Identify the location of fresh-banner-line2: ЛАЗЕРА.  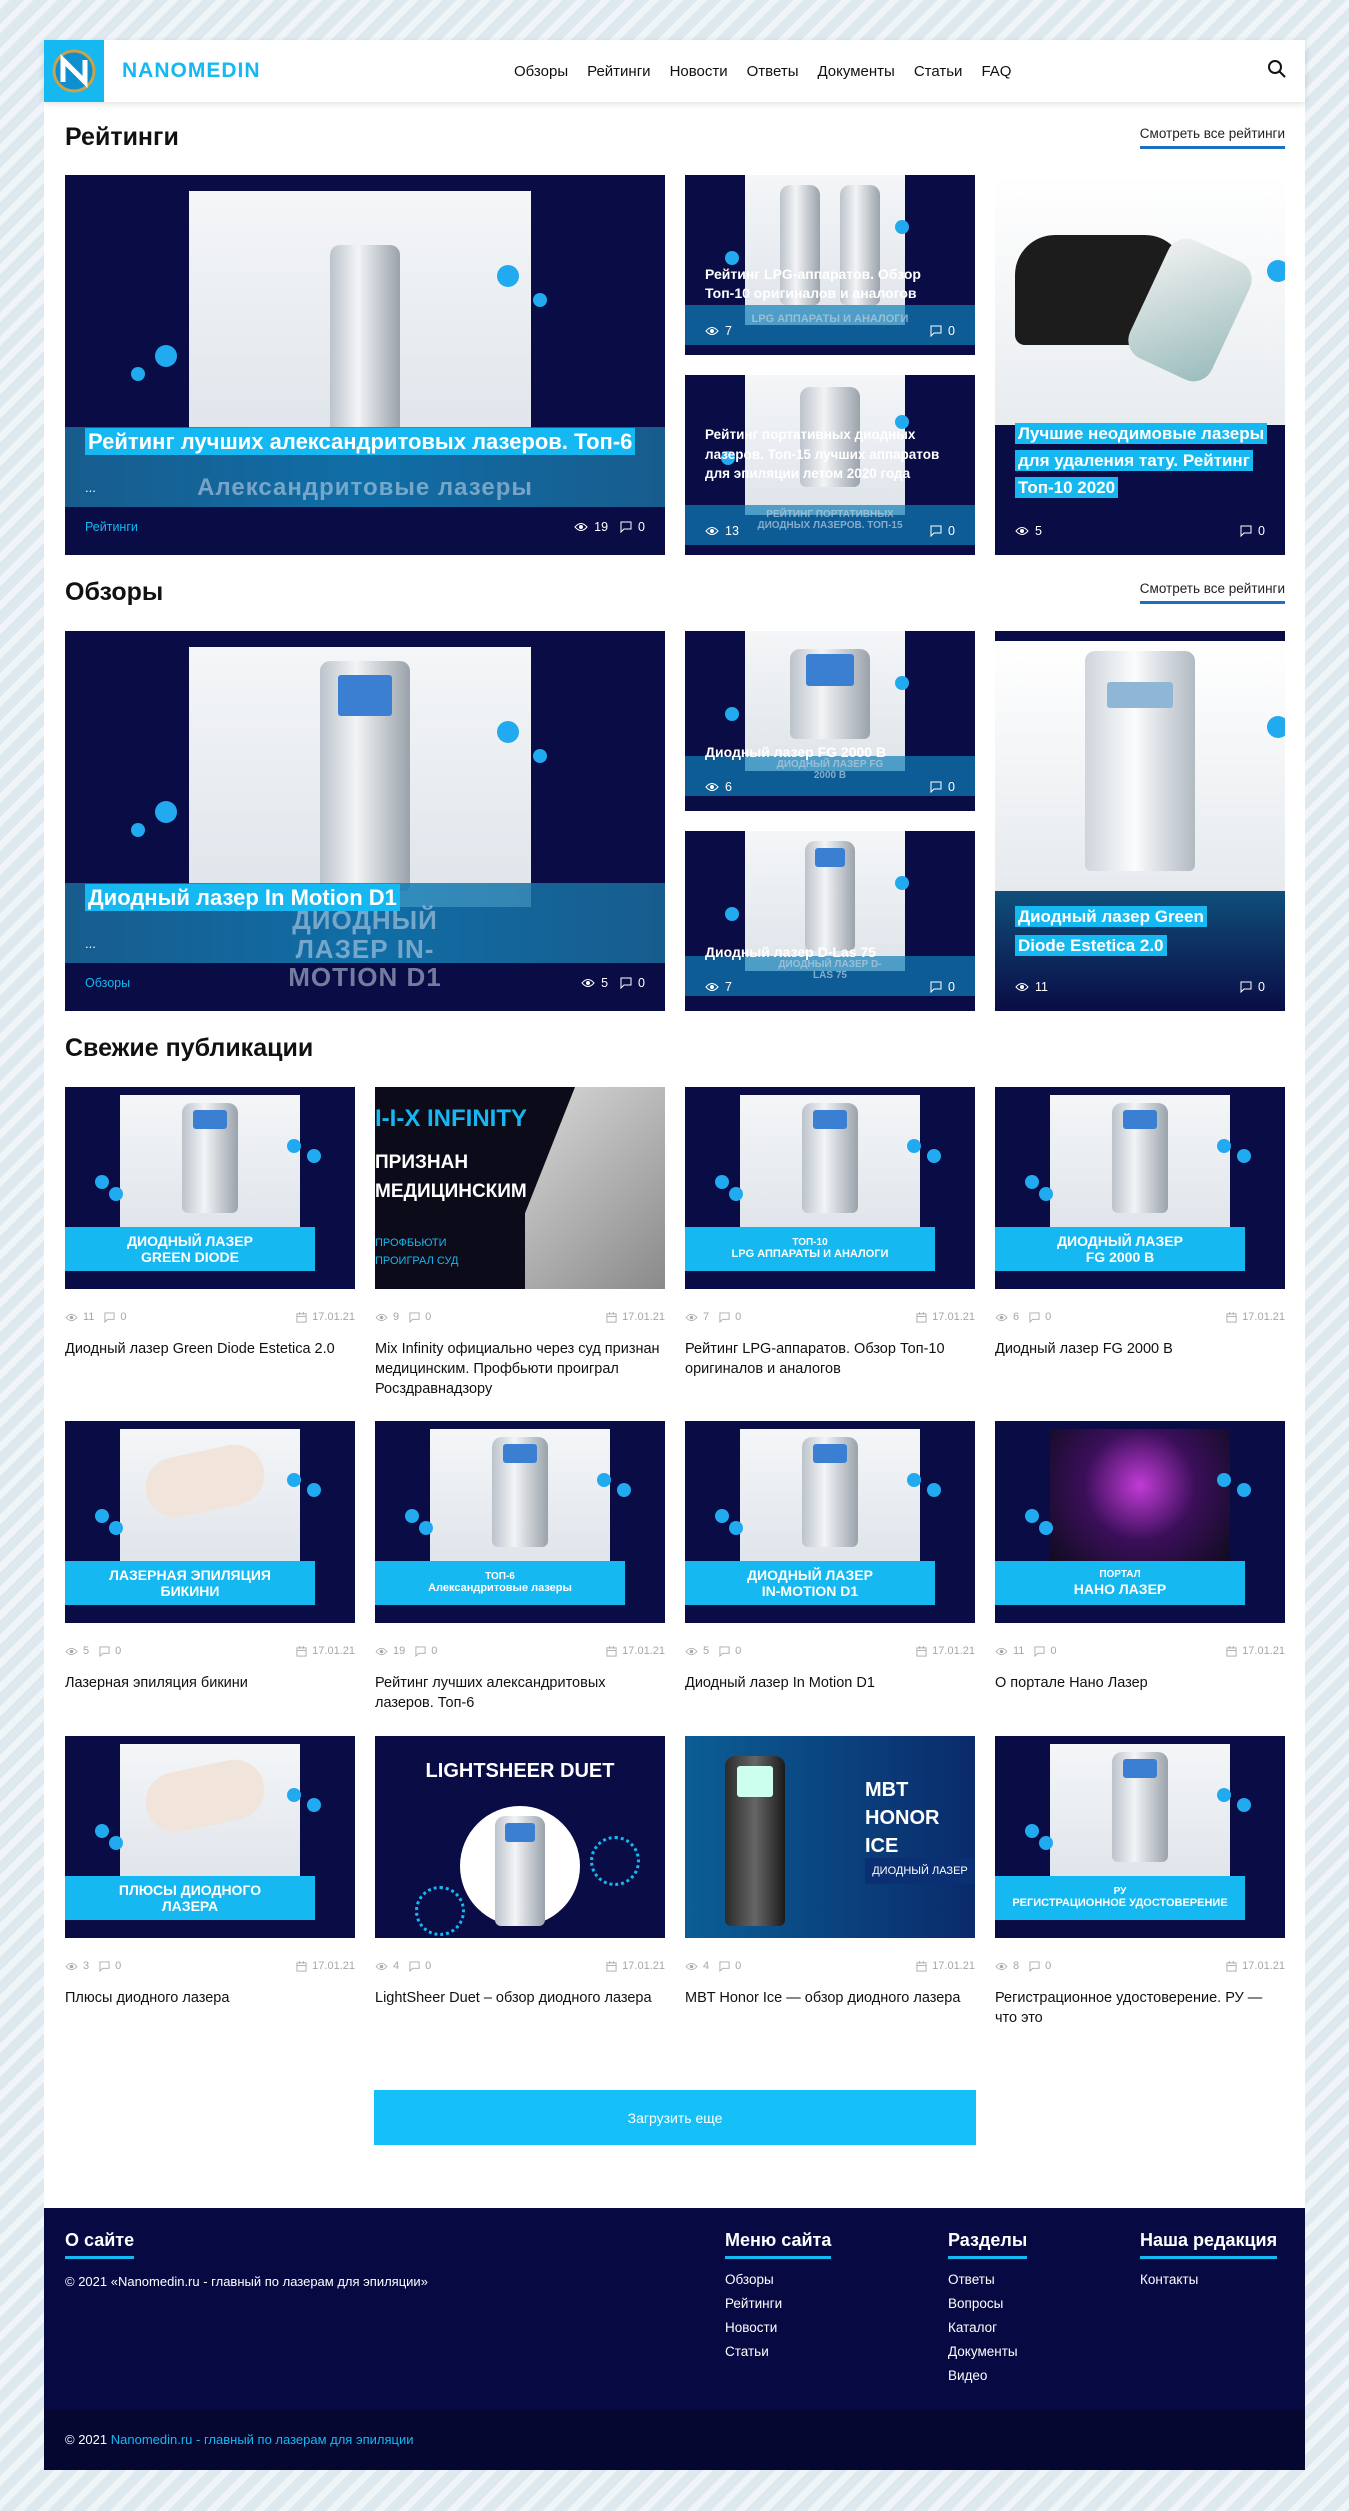
(190, 1906).